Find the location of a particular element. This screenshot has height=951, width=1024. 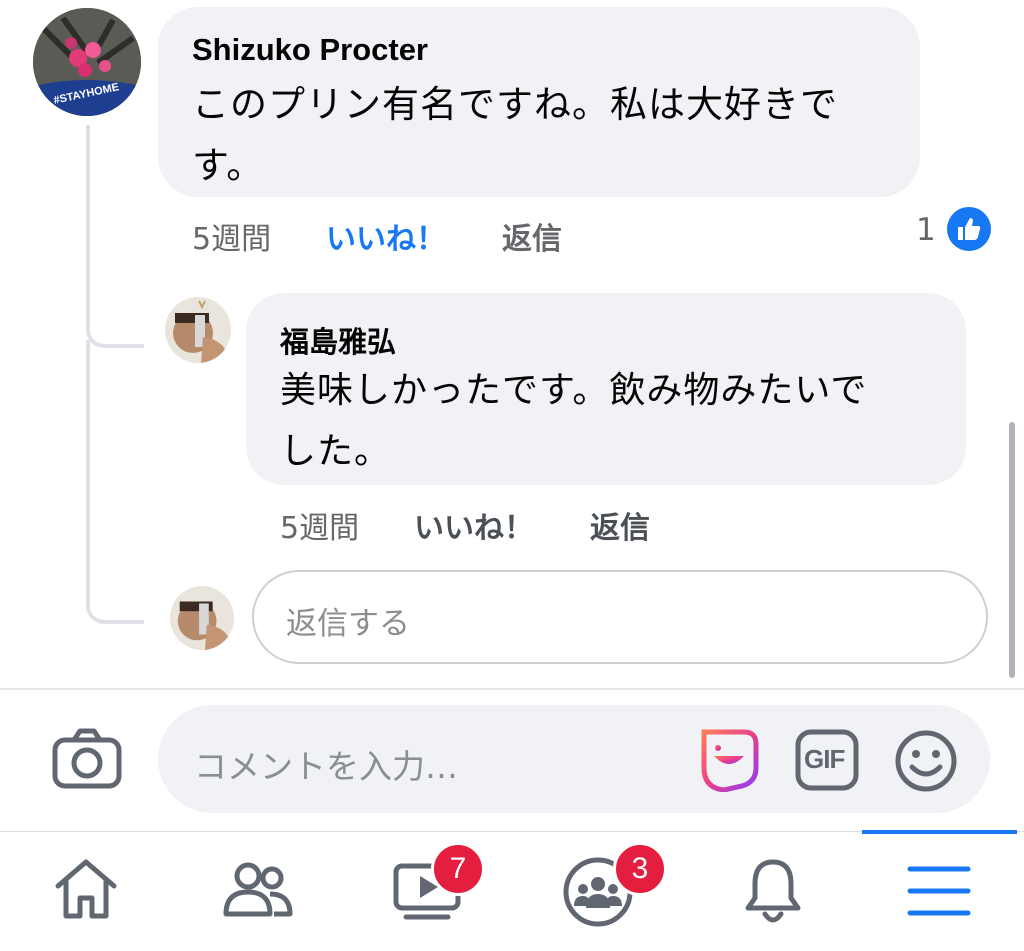

friends-icon is located at coordinates (258, 891).